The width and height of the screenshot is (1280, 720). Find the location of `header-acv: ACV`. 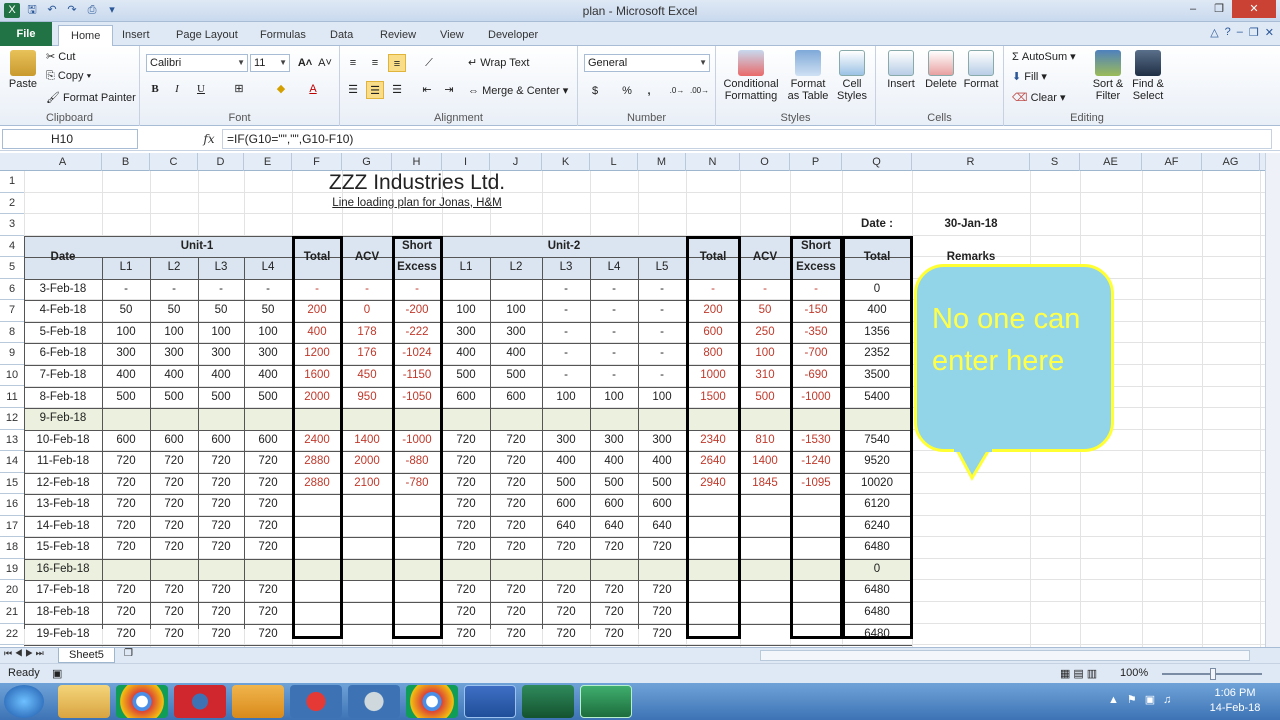

header-acv: ACV is located at coordinates (367, 257).